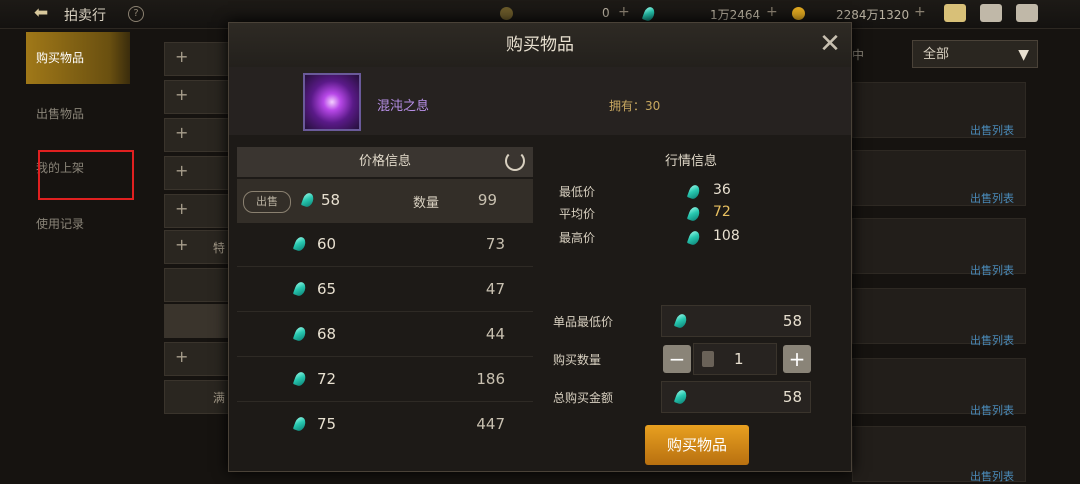 This screenshot has width=1080, height=484. I want to click on dialog-title: 购买物品, so click(540, 45).